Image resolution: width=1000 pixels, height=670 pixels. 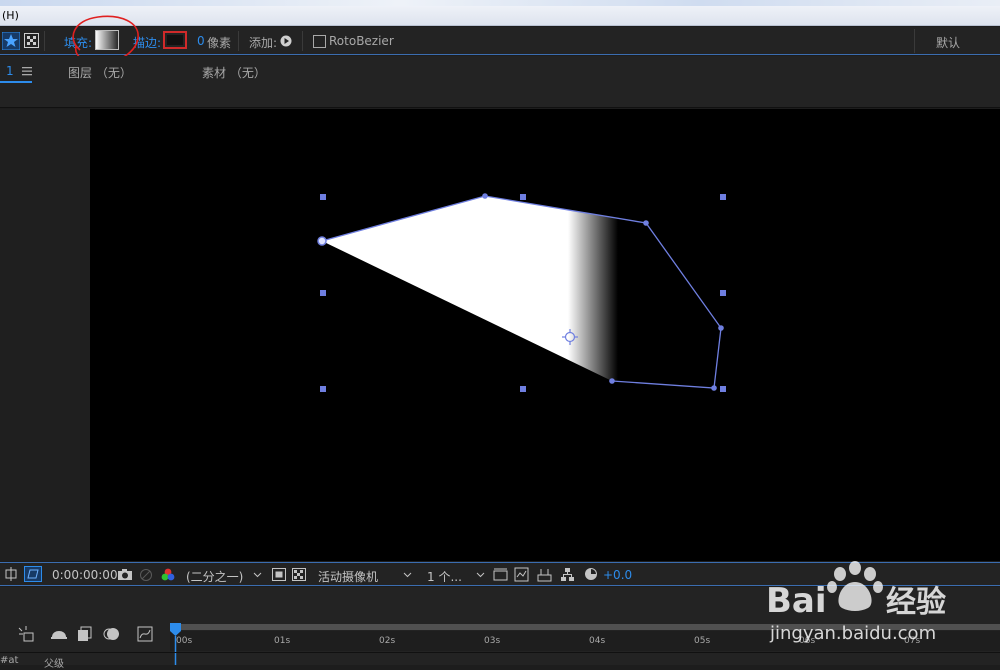 What do you see at coordinates (219, 43) in the screenshot?
I see `stroke-width-unit: 像素` at bounding box center [219, 43].